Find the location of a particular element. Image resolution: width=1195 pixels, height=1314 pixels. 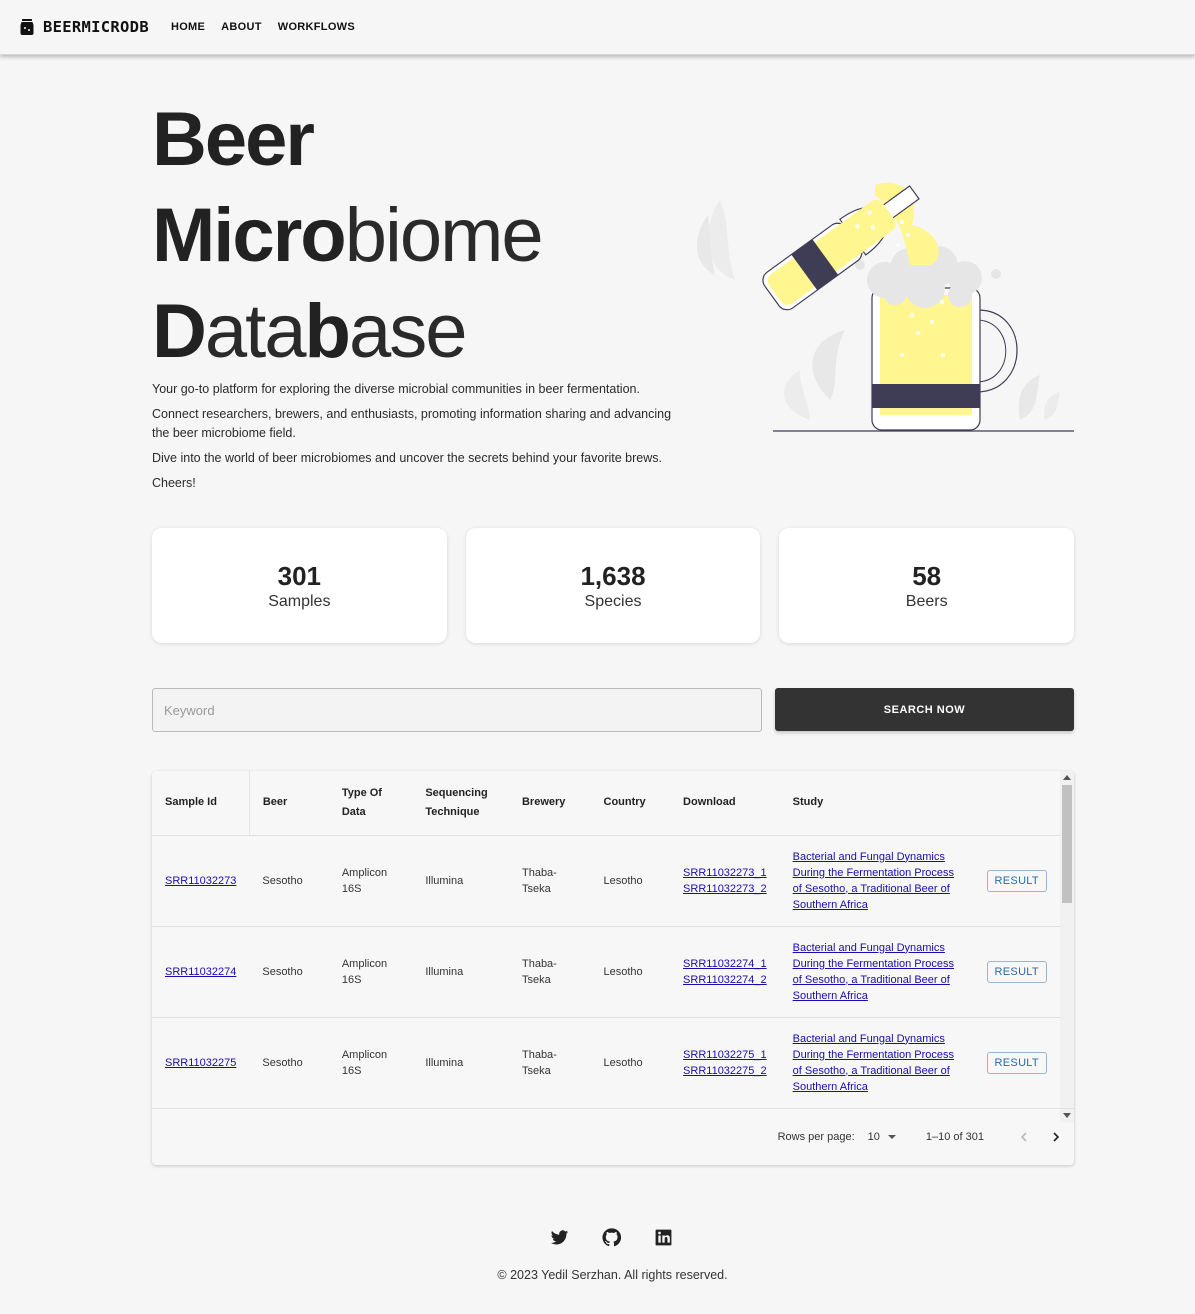

beer-jar-icon is located at coordinates (27, 27).